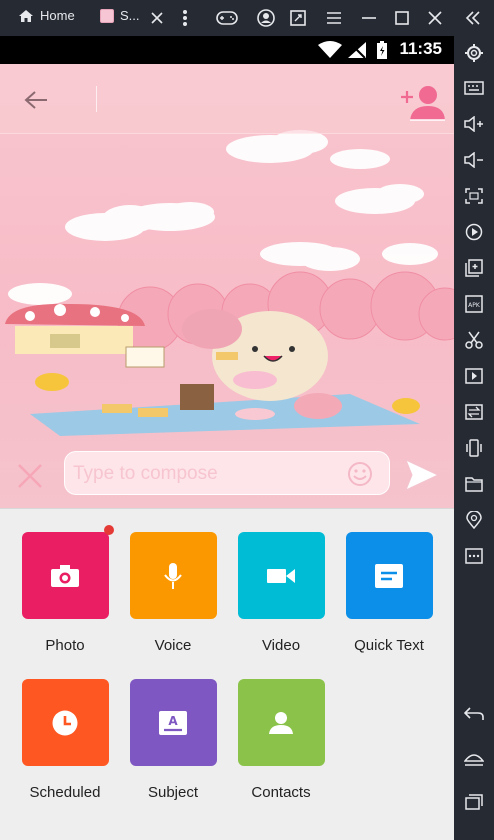 Image resolution: width=494 pixels, height=840 pixels. I want to click on folder-icon, so click(474, 484).